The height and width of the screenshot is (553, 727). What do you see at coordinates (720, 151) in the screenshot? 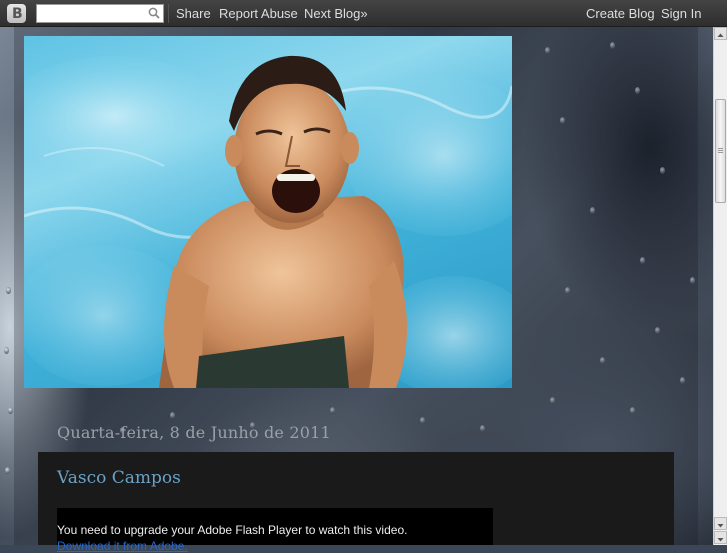
I see `scroll-thumb` at bounding box center [720, 151].